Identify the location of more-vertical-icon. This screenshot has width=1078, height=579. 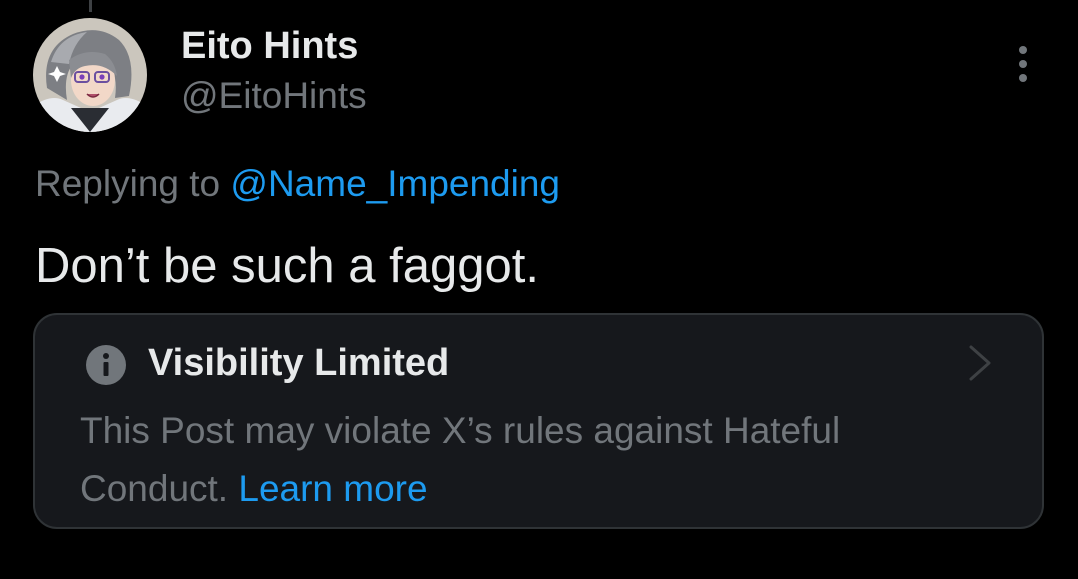
(1023, 64).